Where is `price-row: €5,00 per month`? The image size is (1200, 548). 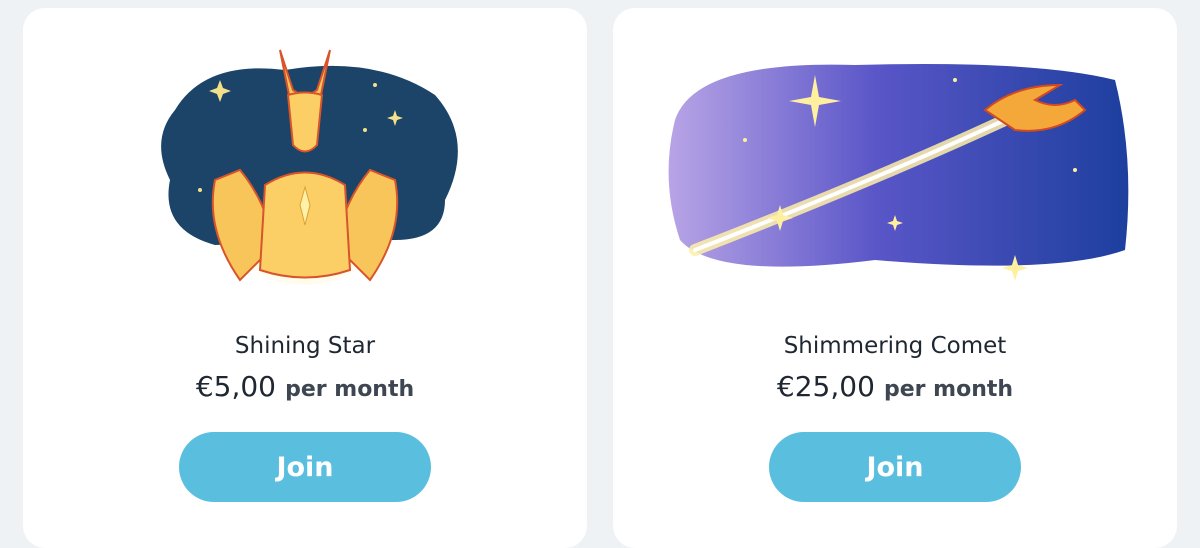
price-row: €5,00 per month is located at coordinates (305, 386).